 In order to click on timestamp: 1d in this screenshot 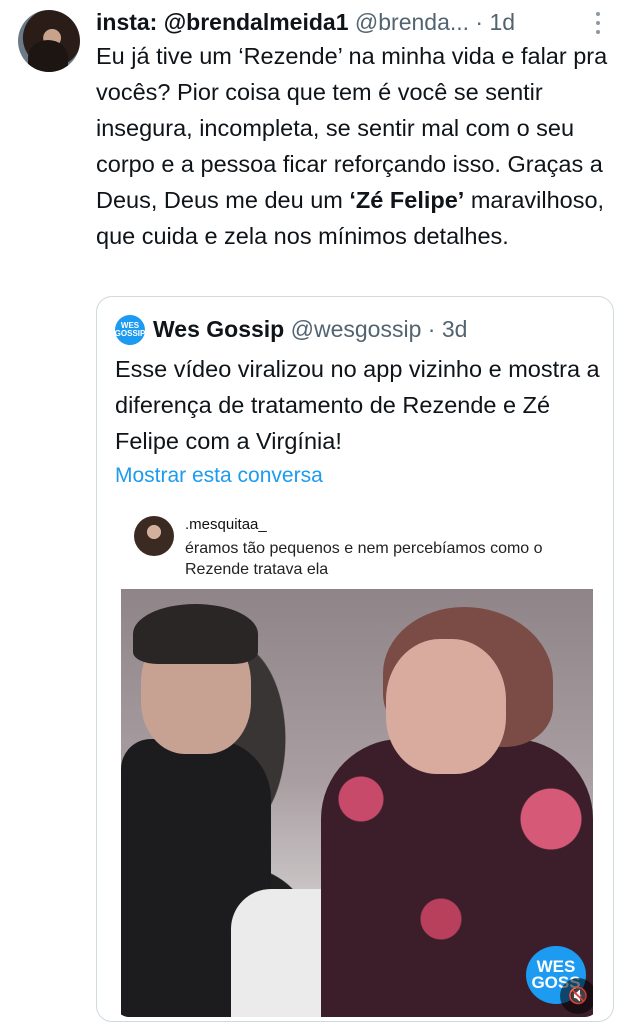, I will do `click(502, 22)`.